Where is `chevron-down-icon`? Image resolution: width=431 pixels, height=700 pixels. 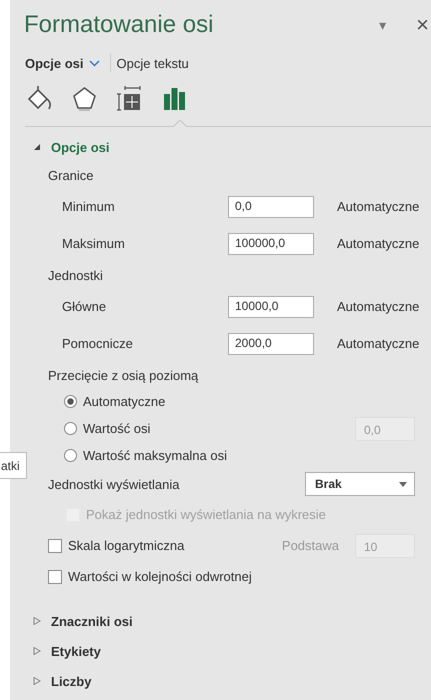
chevron-down-icon is located at coordinates (94, 63).